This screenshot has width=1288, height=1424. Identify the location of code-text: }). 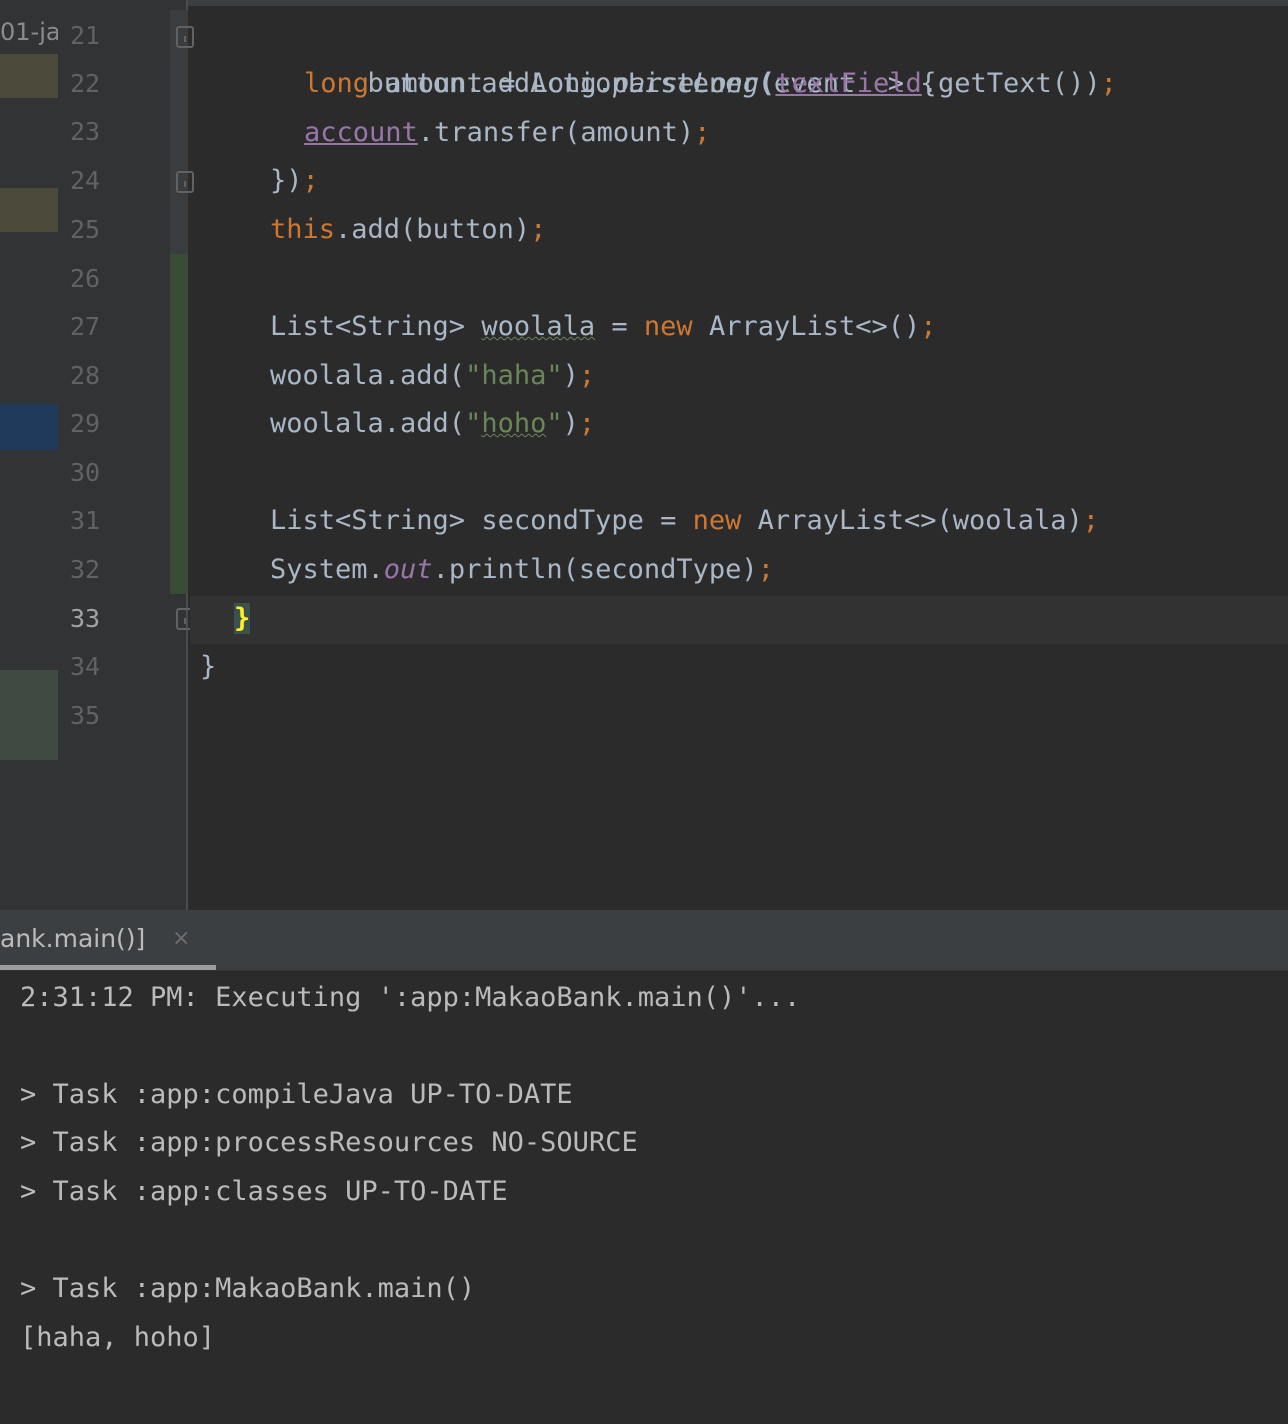
(286, 180).